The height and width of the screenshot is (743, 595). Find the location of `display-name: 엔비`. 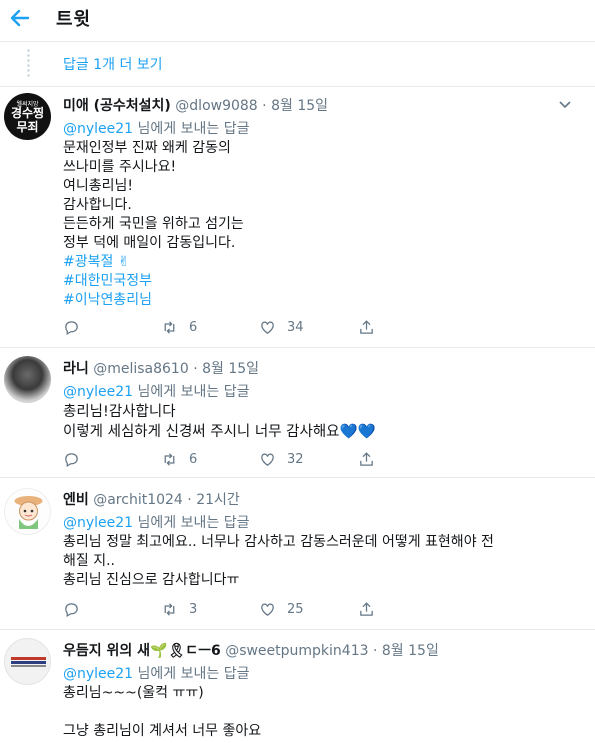

display-name: 엔비 is located at coordinates (76, 500).